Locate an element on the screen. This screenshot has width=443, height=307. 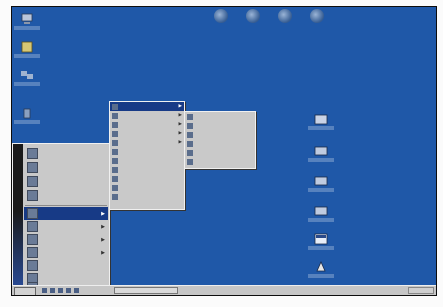
start-button is located at coordinates (25, 291).